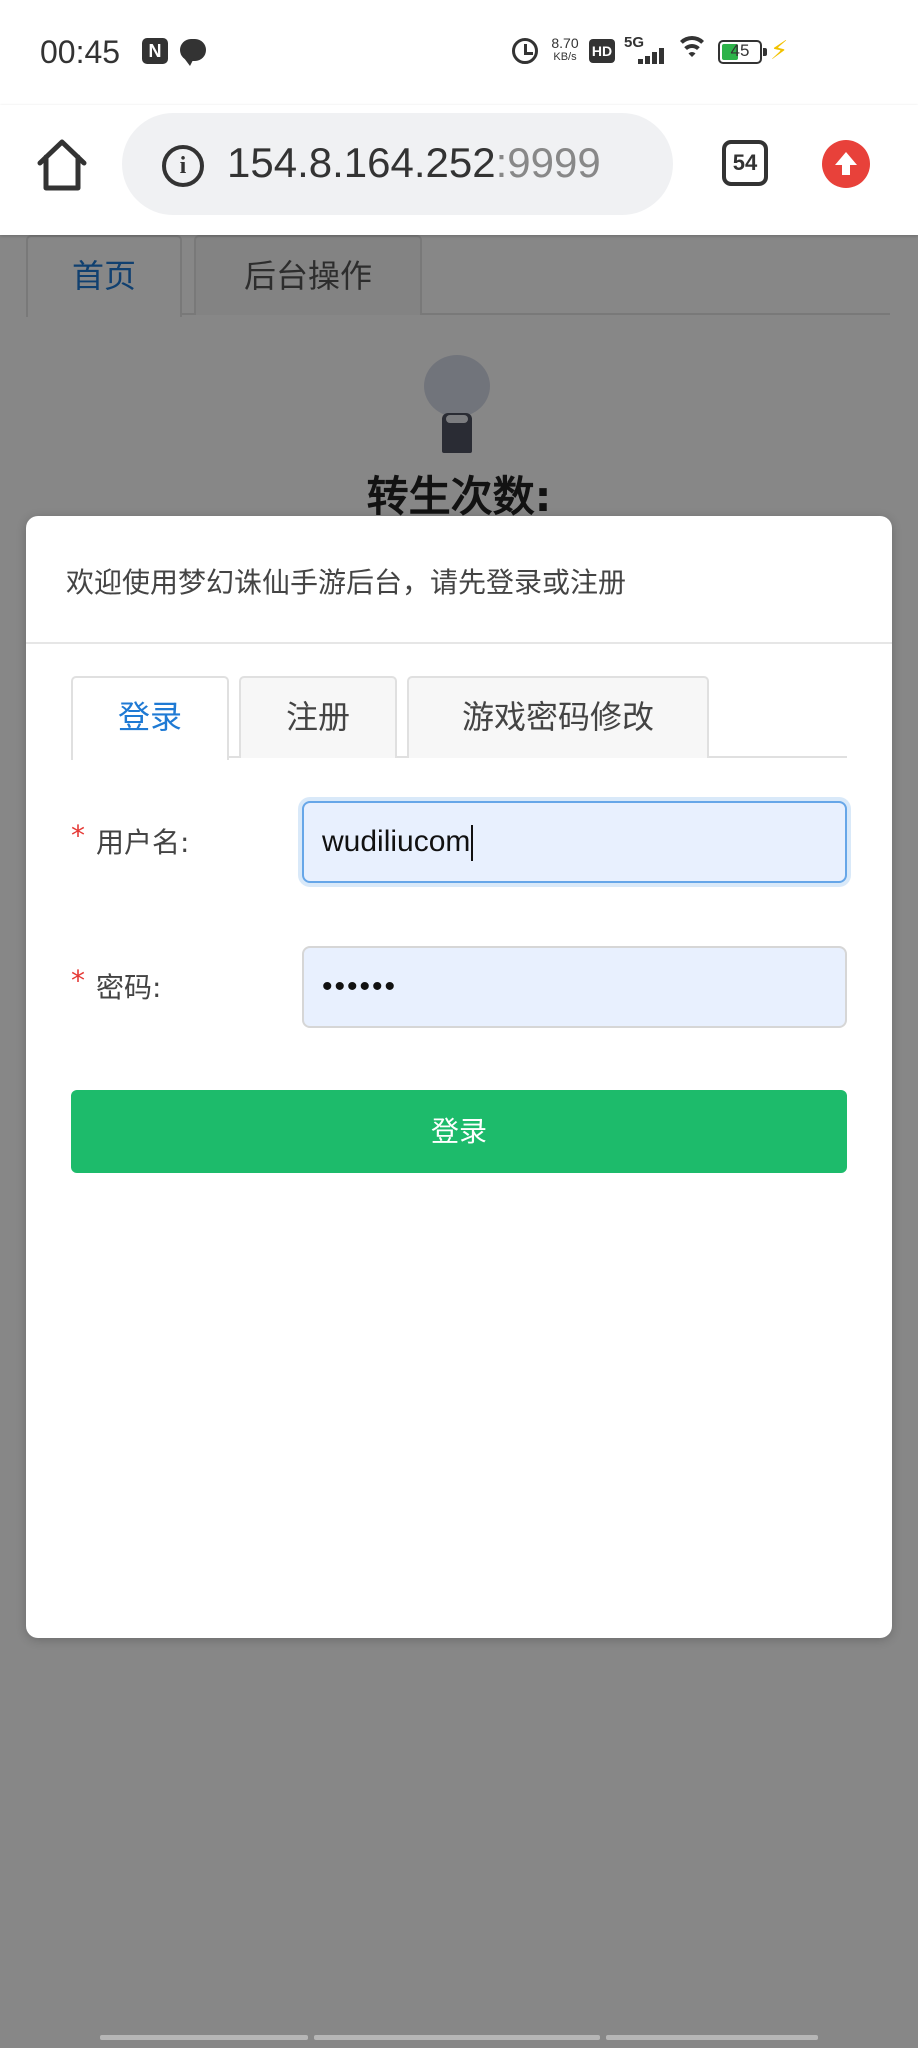 The width and height of the screenshot is (918, 2048). What do you see at coordinates (548, 162) in the screenshot?
I see `url-port: :9999` at bounding box center [548, 162].